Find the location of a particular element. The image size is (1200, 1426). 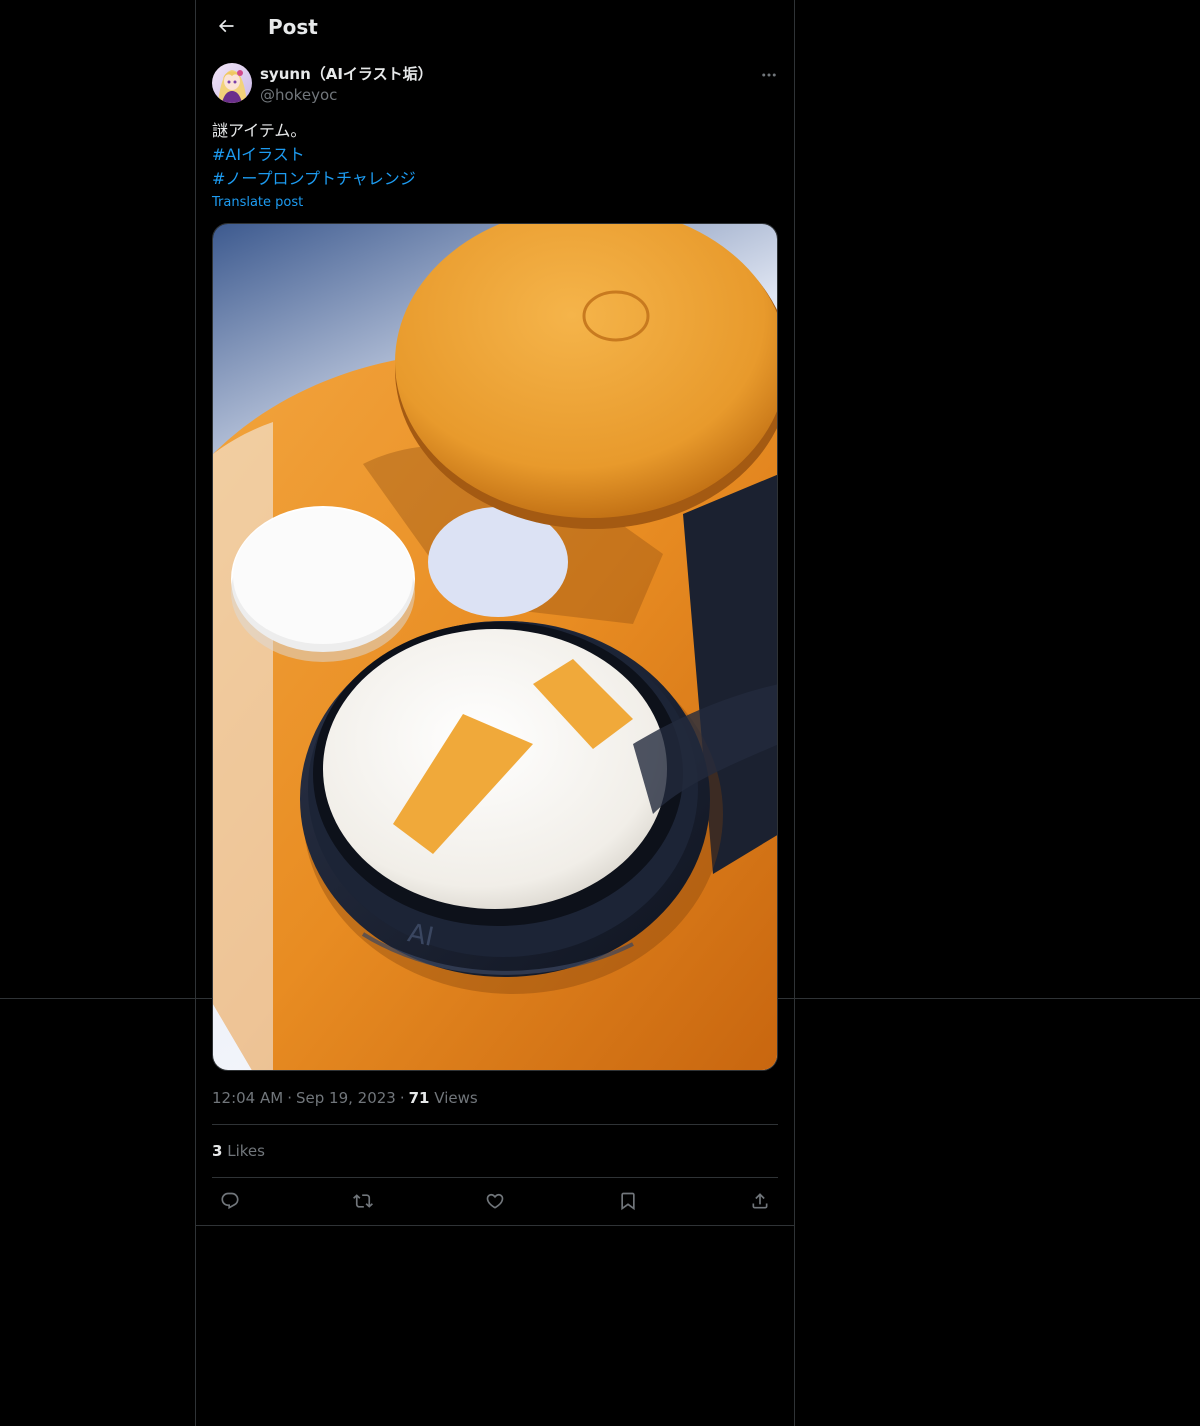

likes-count: 3 is located at coordinates (217, 1151).